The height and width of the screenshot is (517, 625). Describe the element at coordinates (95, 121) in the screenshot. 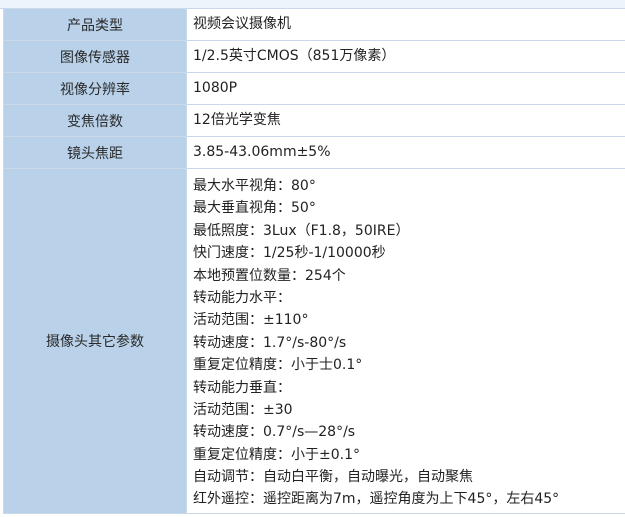

I see `row-label: 变焦倍数` at that location.